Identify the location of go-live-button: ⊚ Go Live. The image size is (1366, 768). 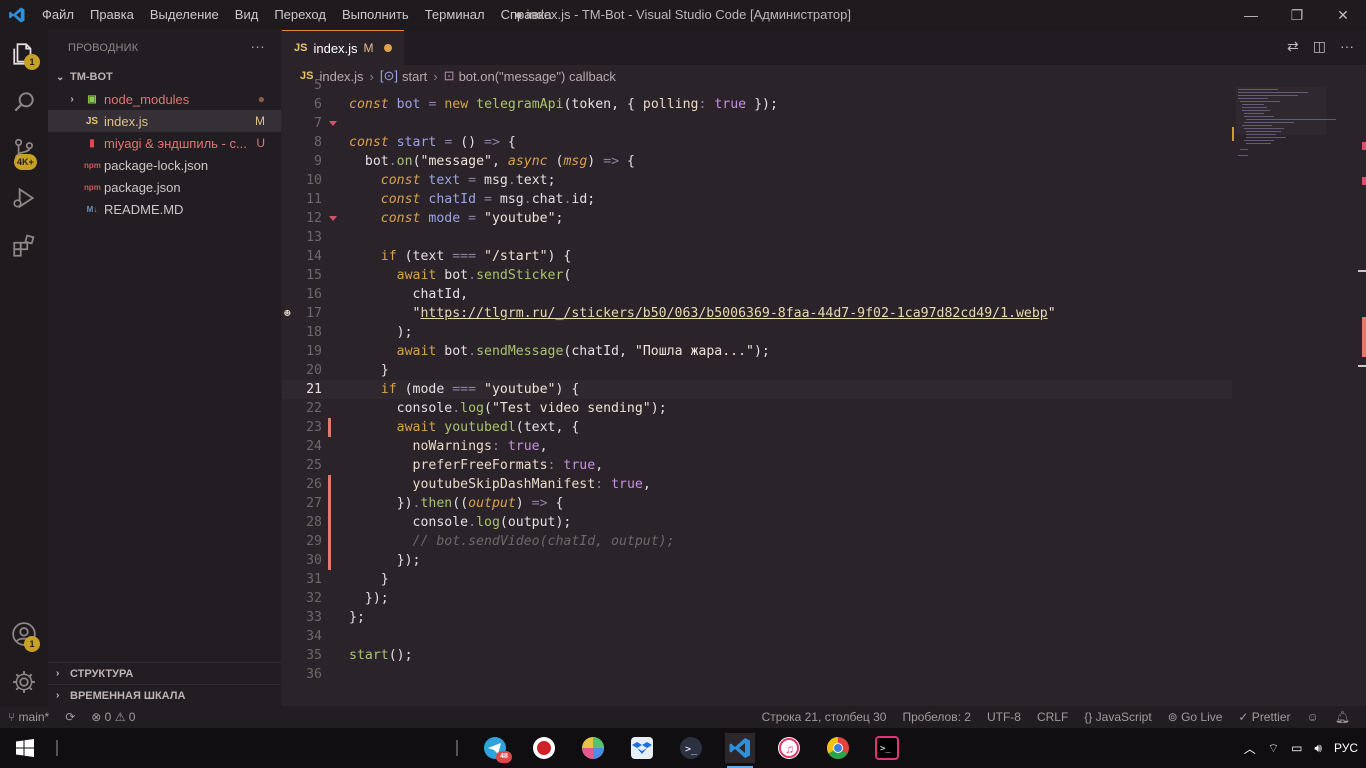
(1195, 717).